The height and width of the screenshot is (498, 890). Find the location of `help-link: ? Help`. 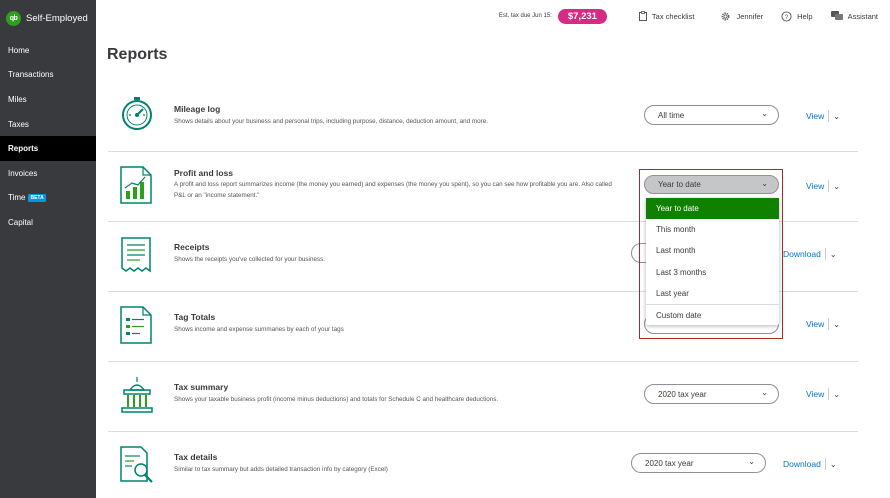

help-link: ? Help is located at coordinates (797, 16).